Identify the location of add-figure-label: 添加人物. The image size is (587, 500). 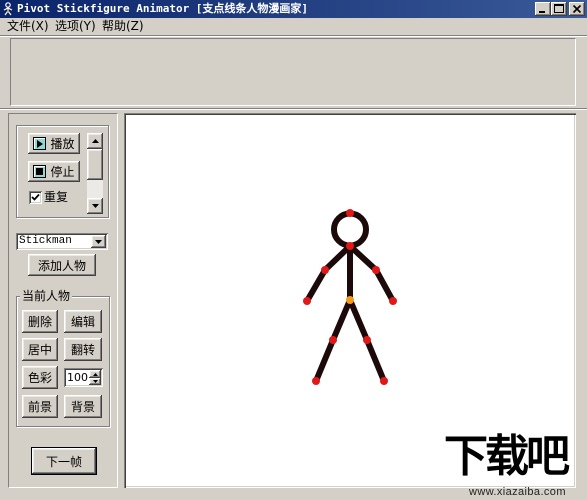
(61, 265).